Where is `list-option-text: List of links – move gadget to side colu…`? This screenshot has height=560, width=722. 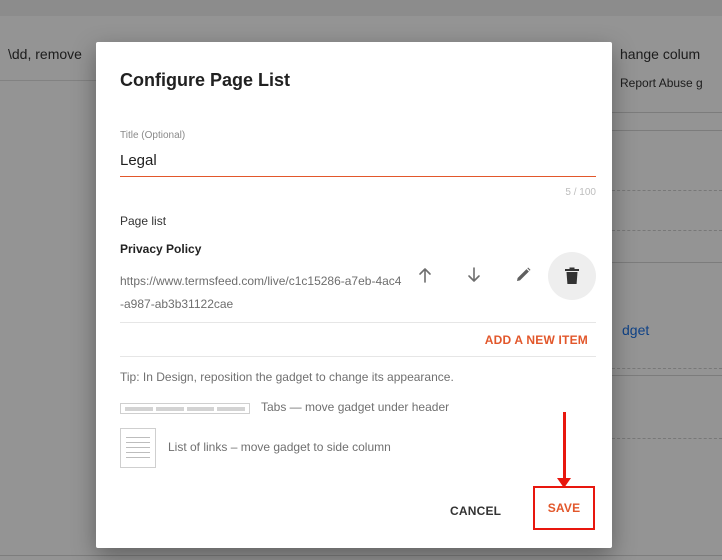 list-option-text: List of links – move gadget to side colu… is located at coordinates (279, 447).